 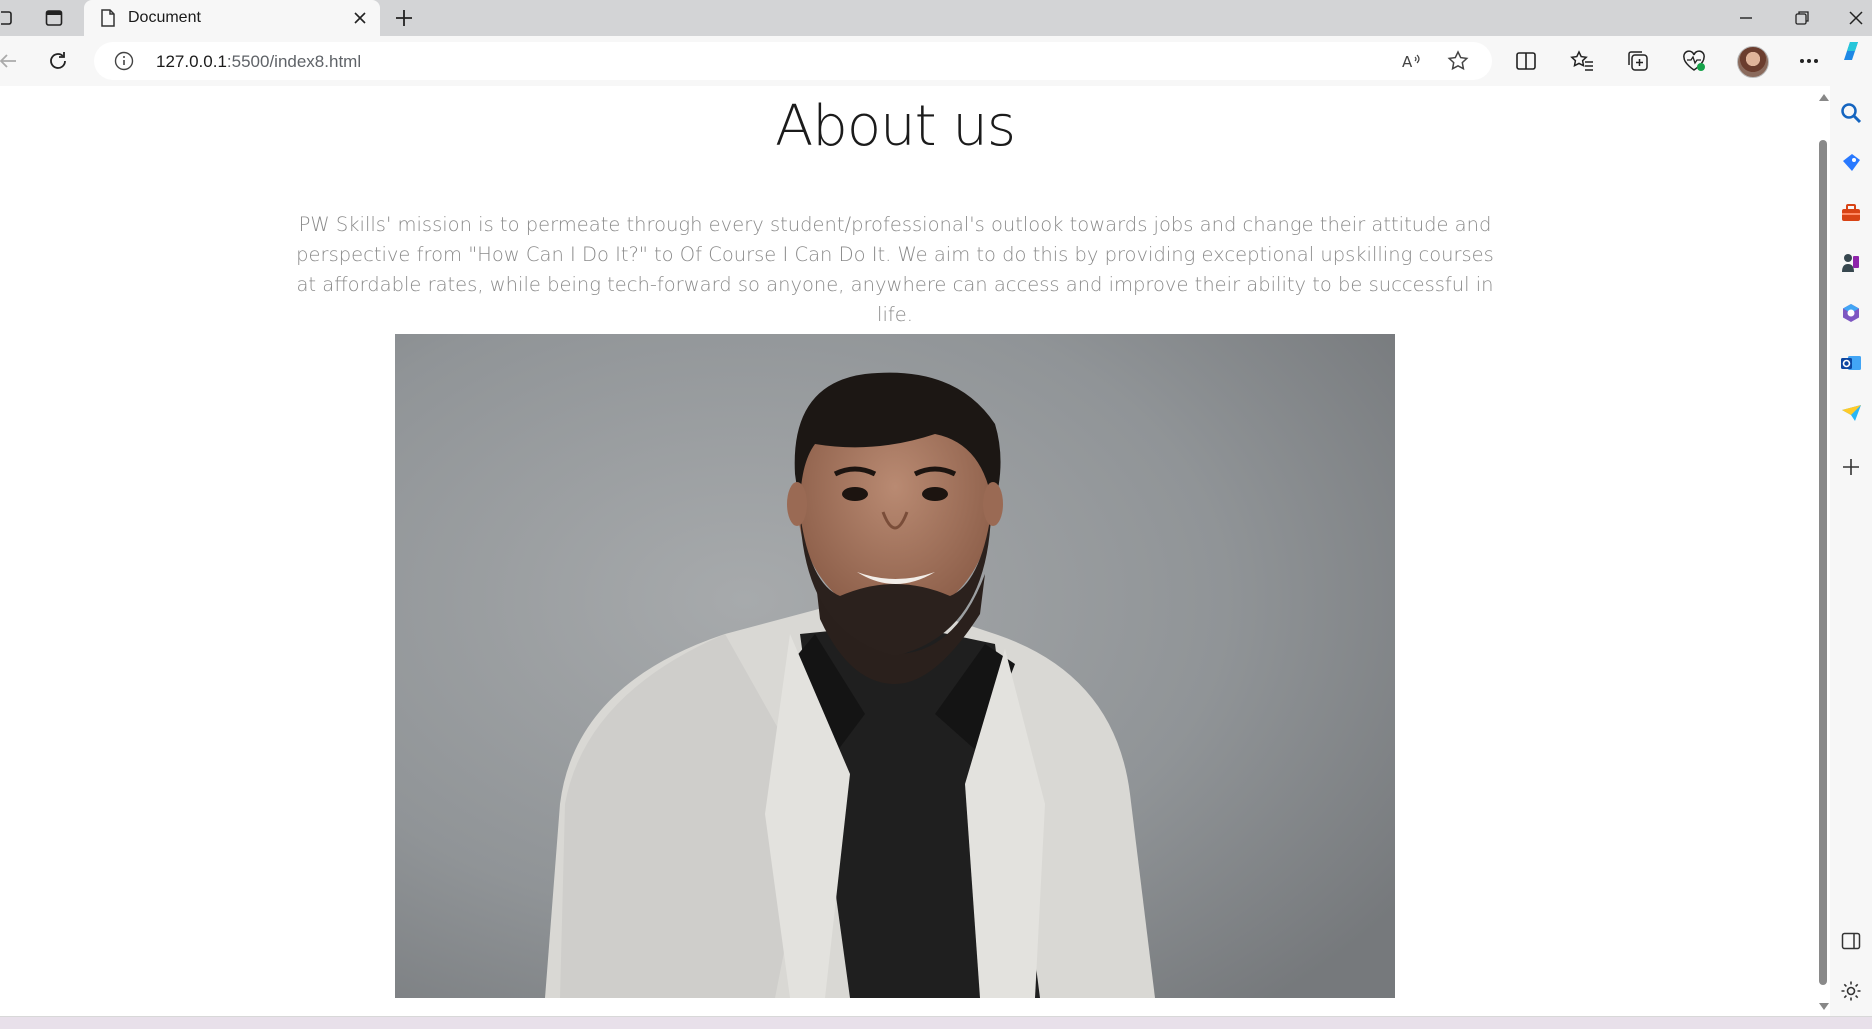 What do you see at coordinates (1851, 113) in the screenshot?
I see `search-icon` at bounding box center [1851, 113].